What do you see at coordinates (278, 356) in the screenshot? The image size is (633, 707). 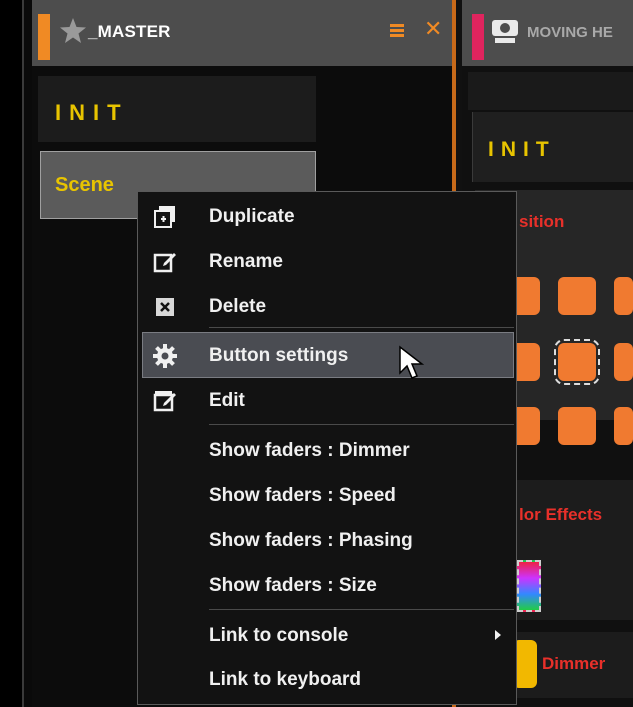 I see `menu-item-button-settings: Button settings` at bounding box center [278, 356].